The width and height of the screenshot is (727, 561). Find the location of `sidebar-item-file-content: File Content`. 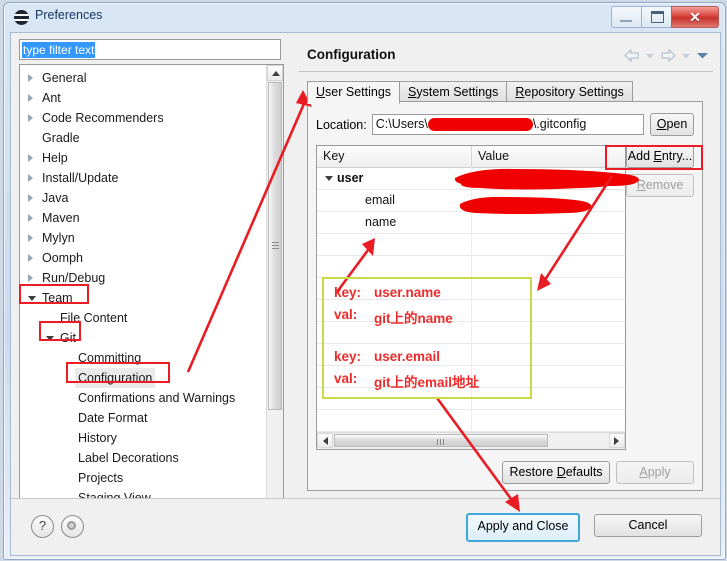

sidebar-item-file-content: File Content is located at coordinates (143, 318).